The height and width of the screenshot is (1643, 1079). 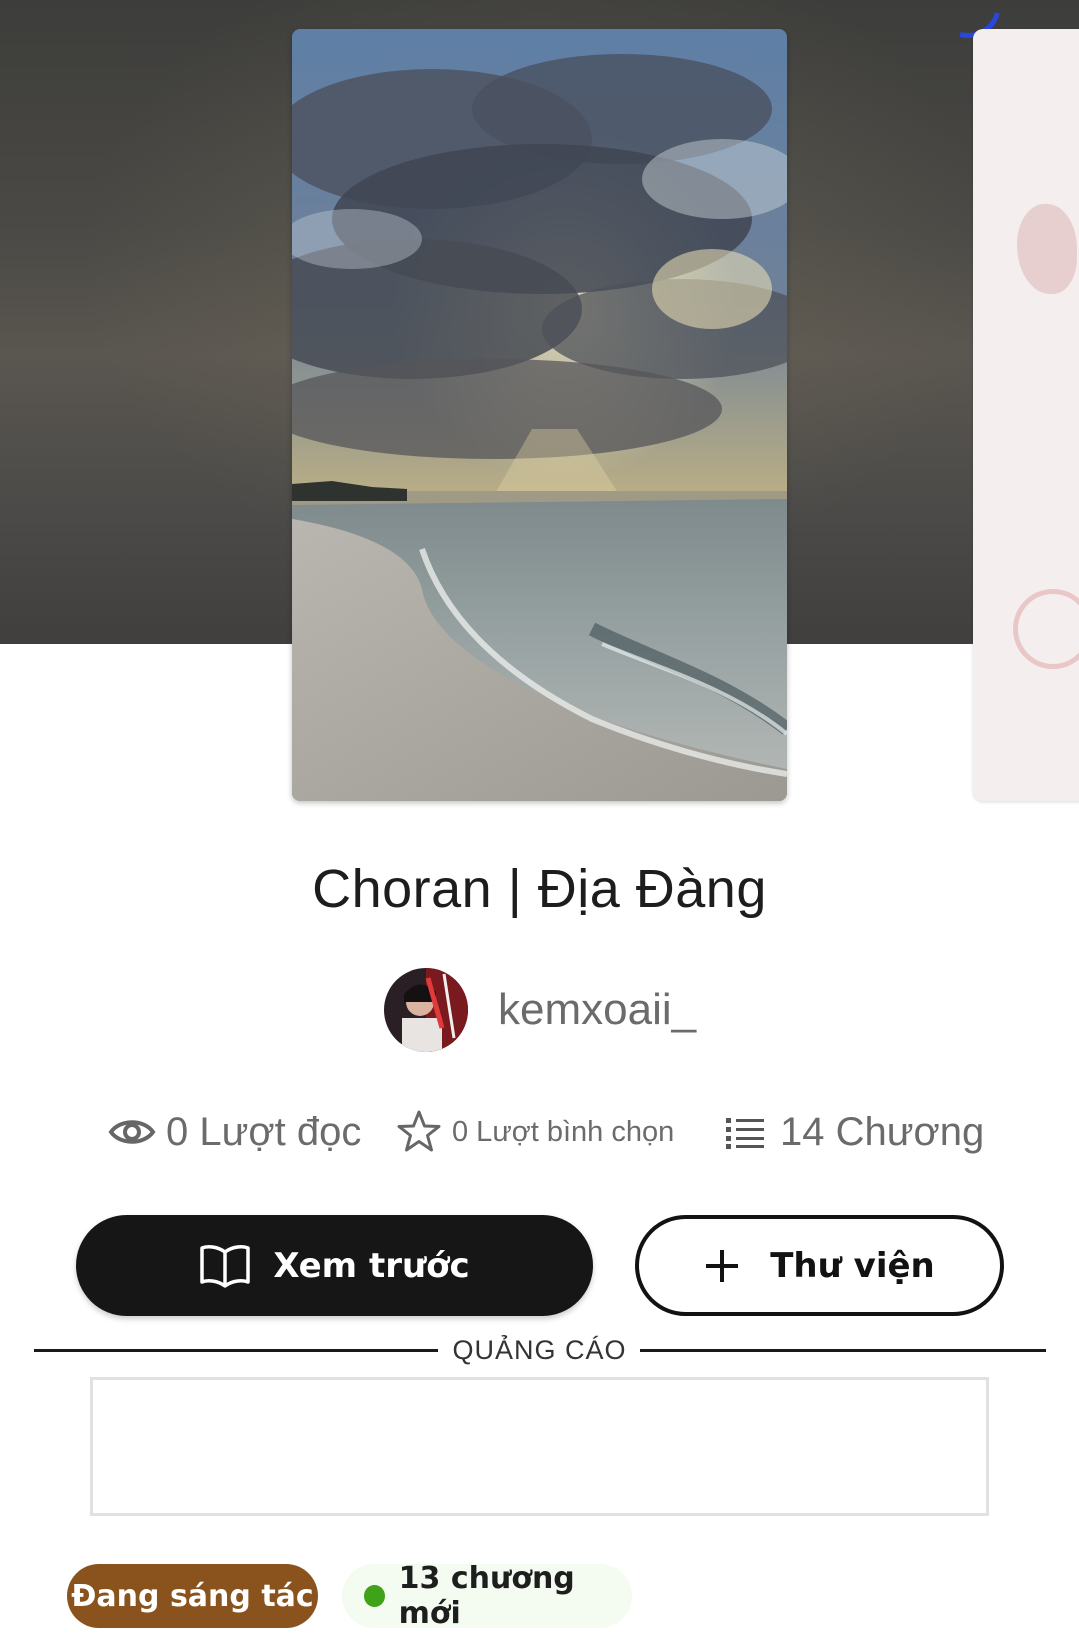 I want to click on new-chapters-badge: 13 chương mới, so click(x=487, y=1596).